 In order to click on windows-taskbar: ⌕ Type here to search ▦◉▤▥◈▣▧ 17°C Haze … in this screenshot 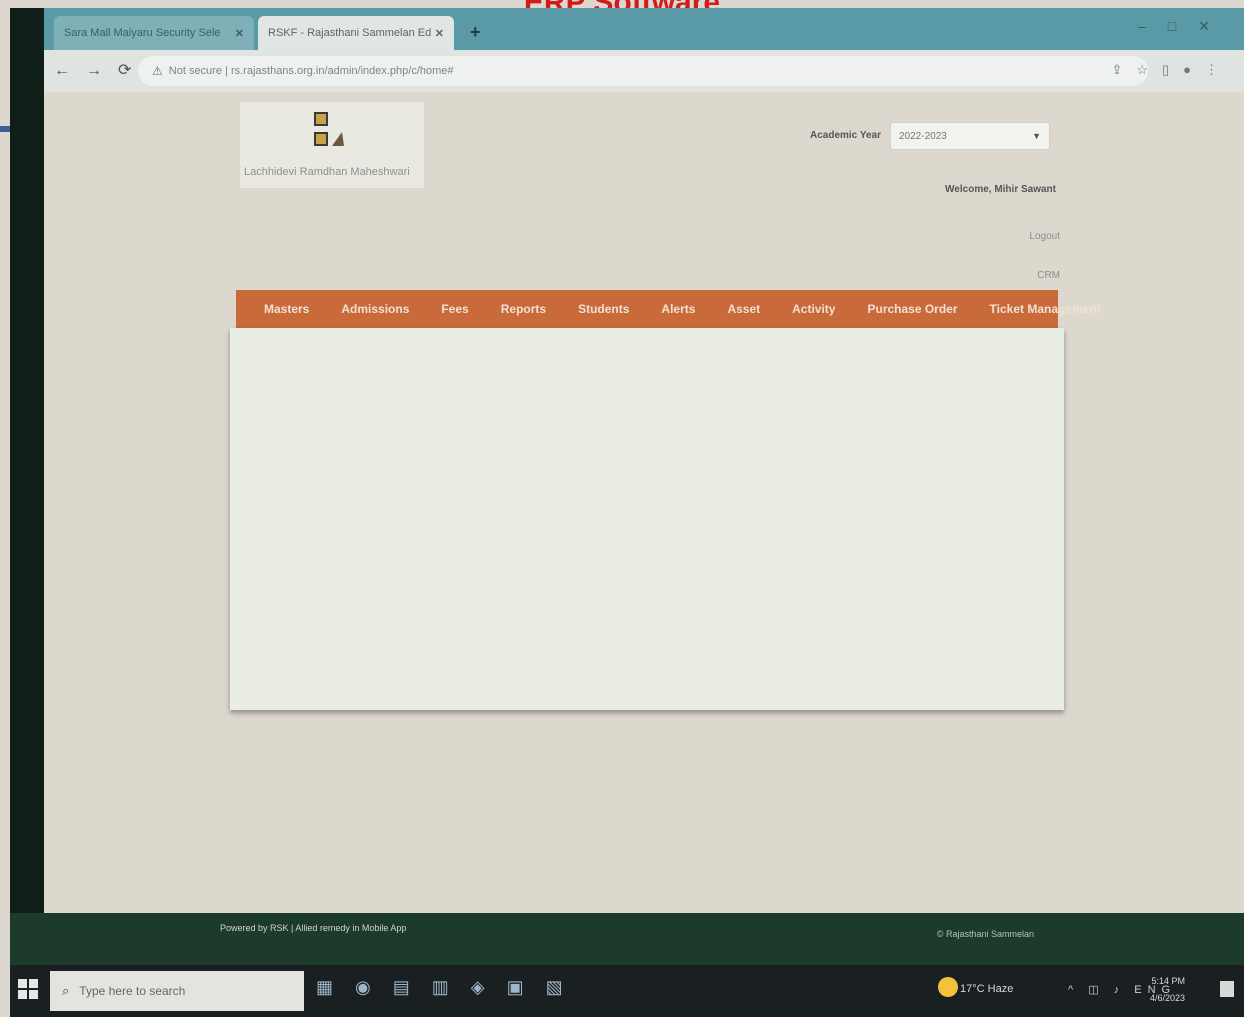, I will do `click(627, 991)`.